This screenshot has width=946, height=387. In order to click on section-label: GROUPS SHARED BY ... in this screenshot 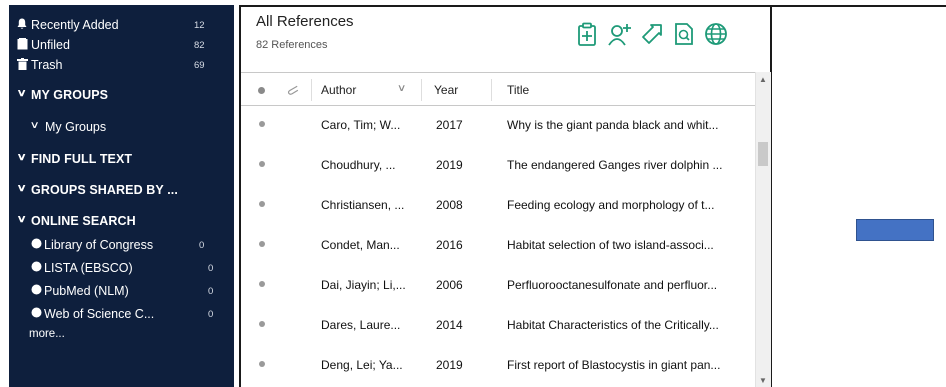, I will do `click(104, 190)`.